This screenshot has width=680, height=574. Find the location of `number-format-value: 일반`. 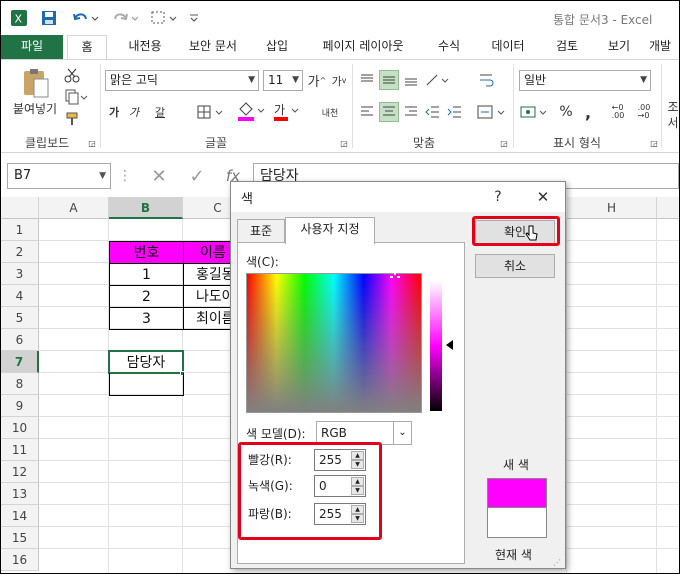

number-format-value: 일반 is located at coordinates (535, 80).